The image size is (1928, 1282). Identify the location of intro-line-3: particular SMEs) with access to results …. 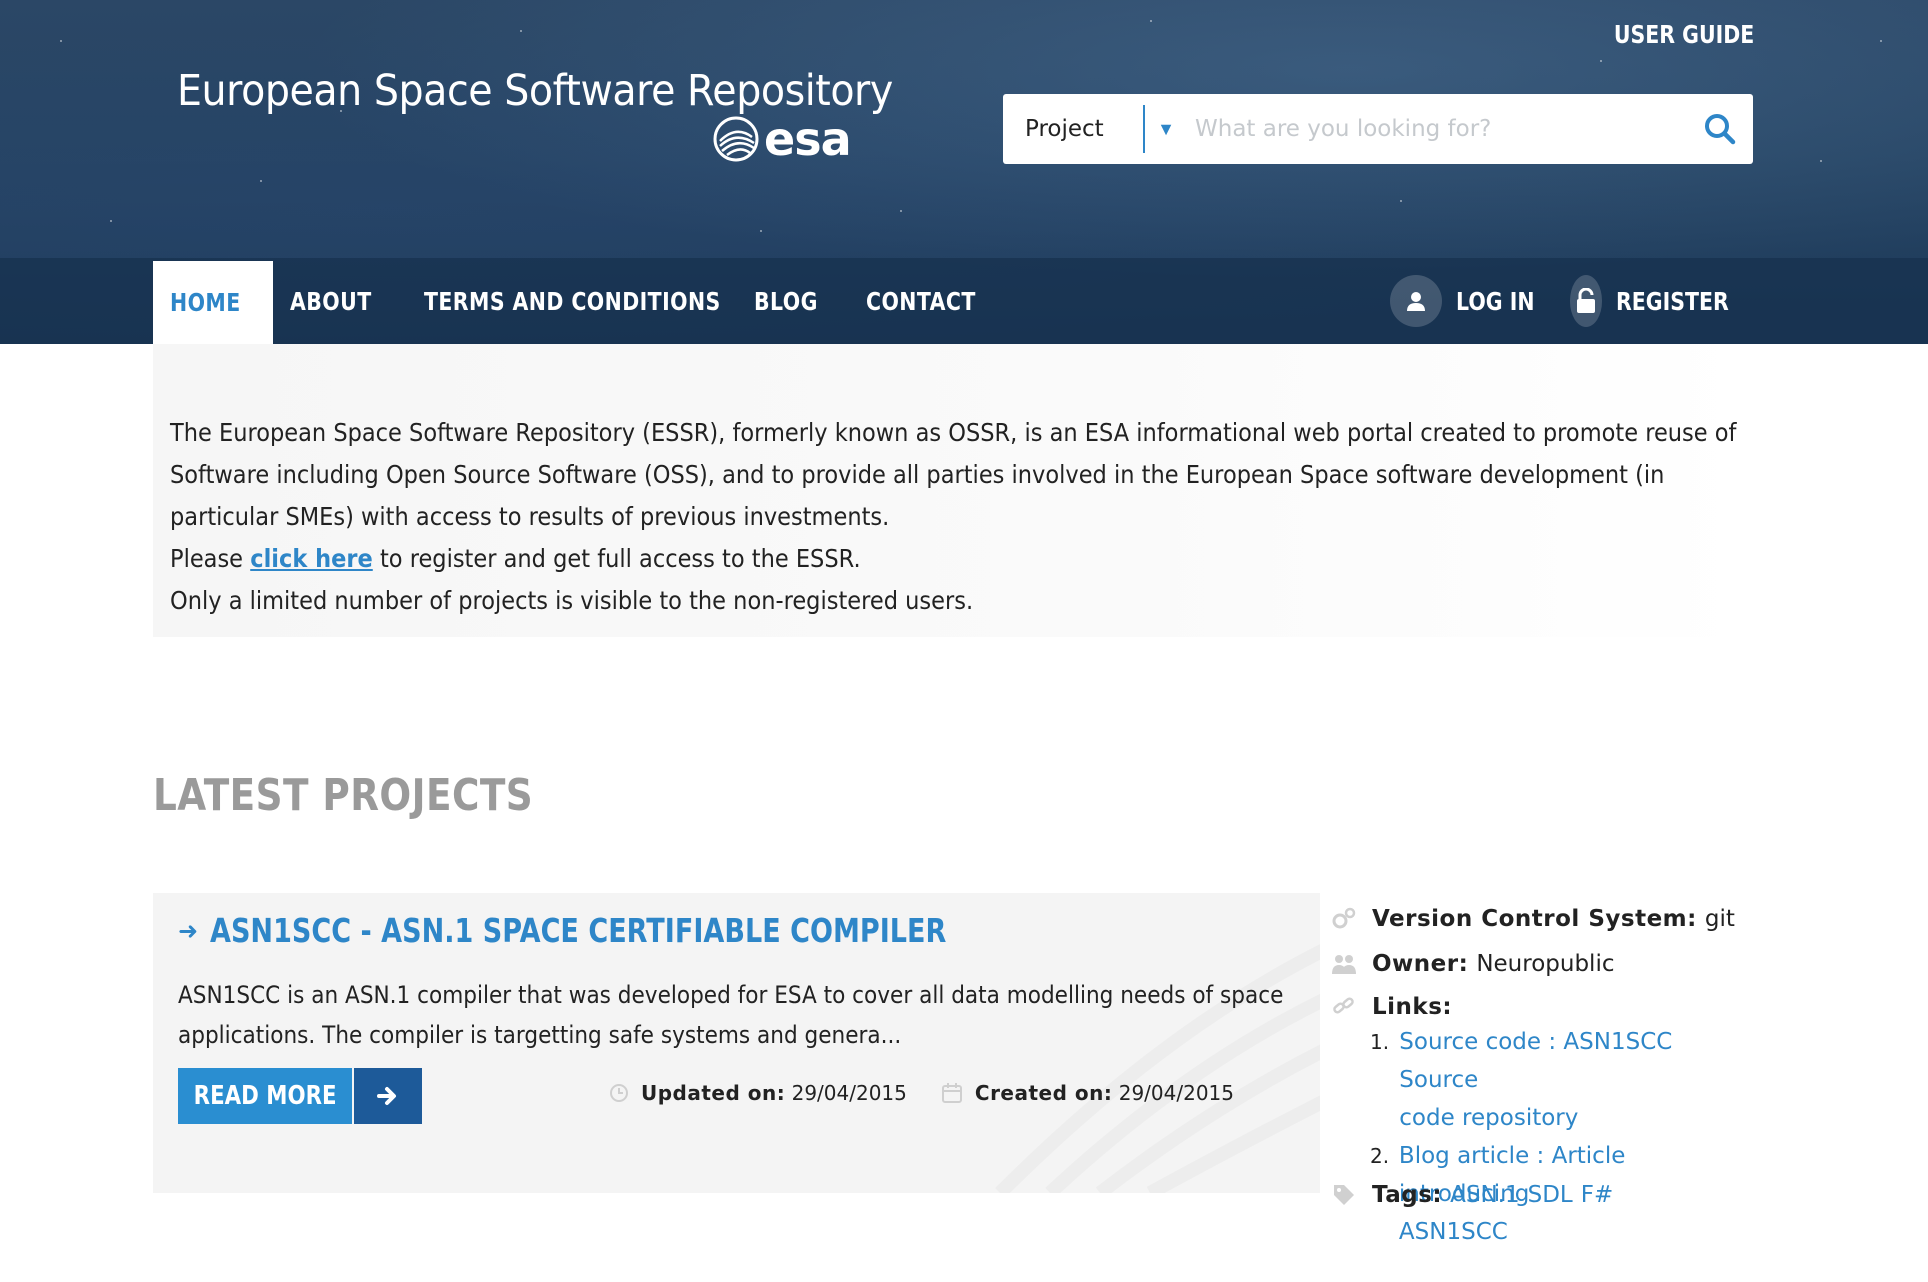
(530, 516).